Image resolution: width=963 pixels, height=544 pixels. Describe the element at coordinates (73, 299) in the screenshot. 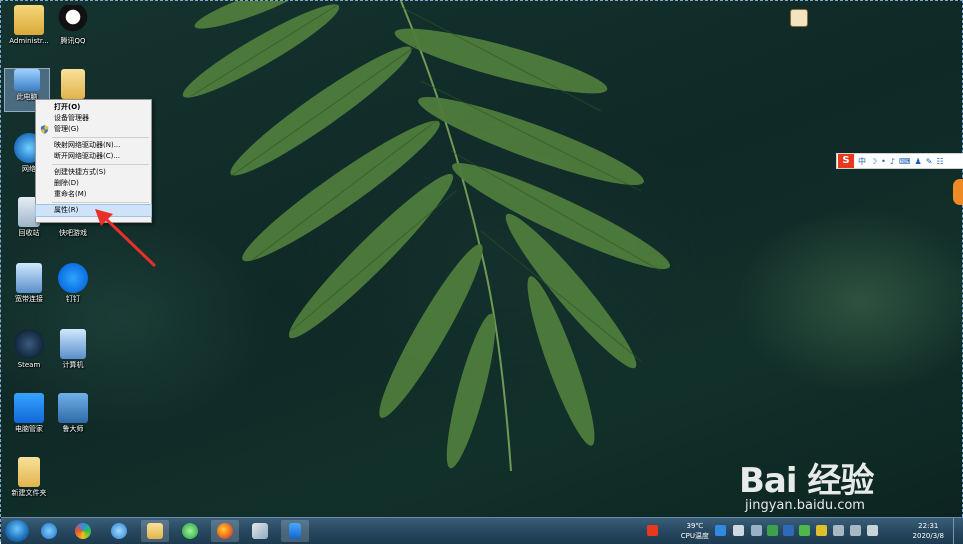

I see `desktop-icon-label: 钉钉` at that location.